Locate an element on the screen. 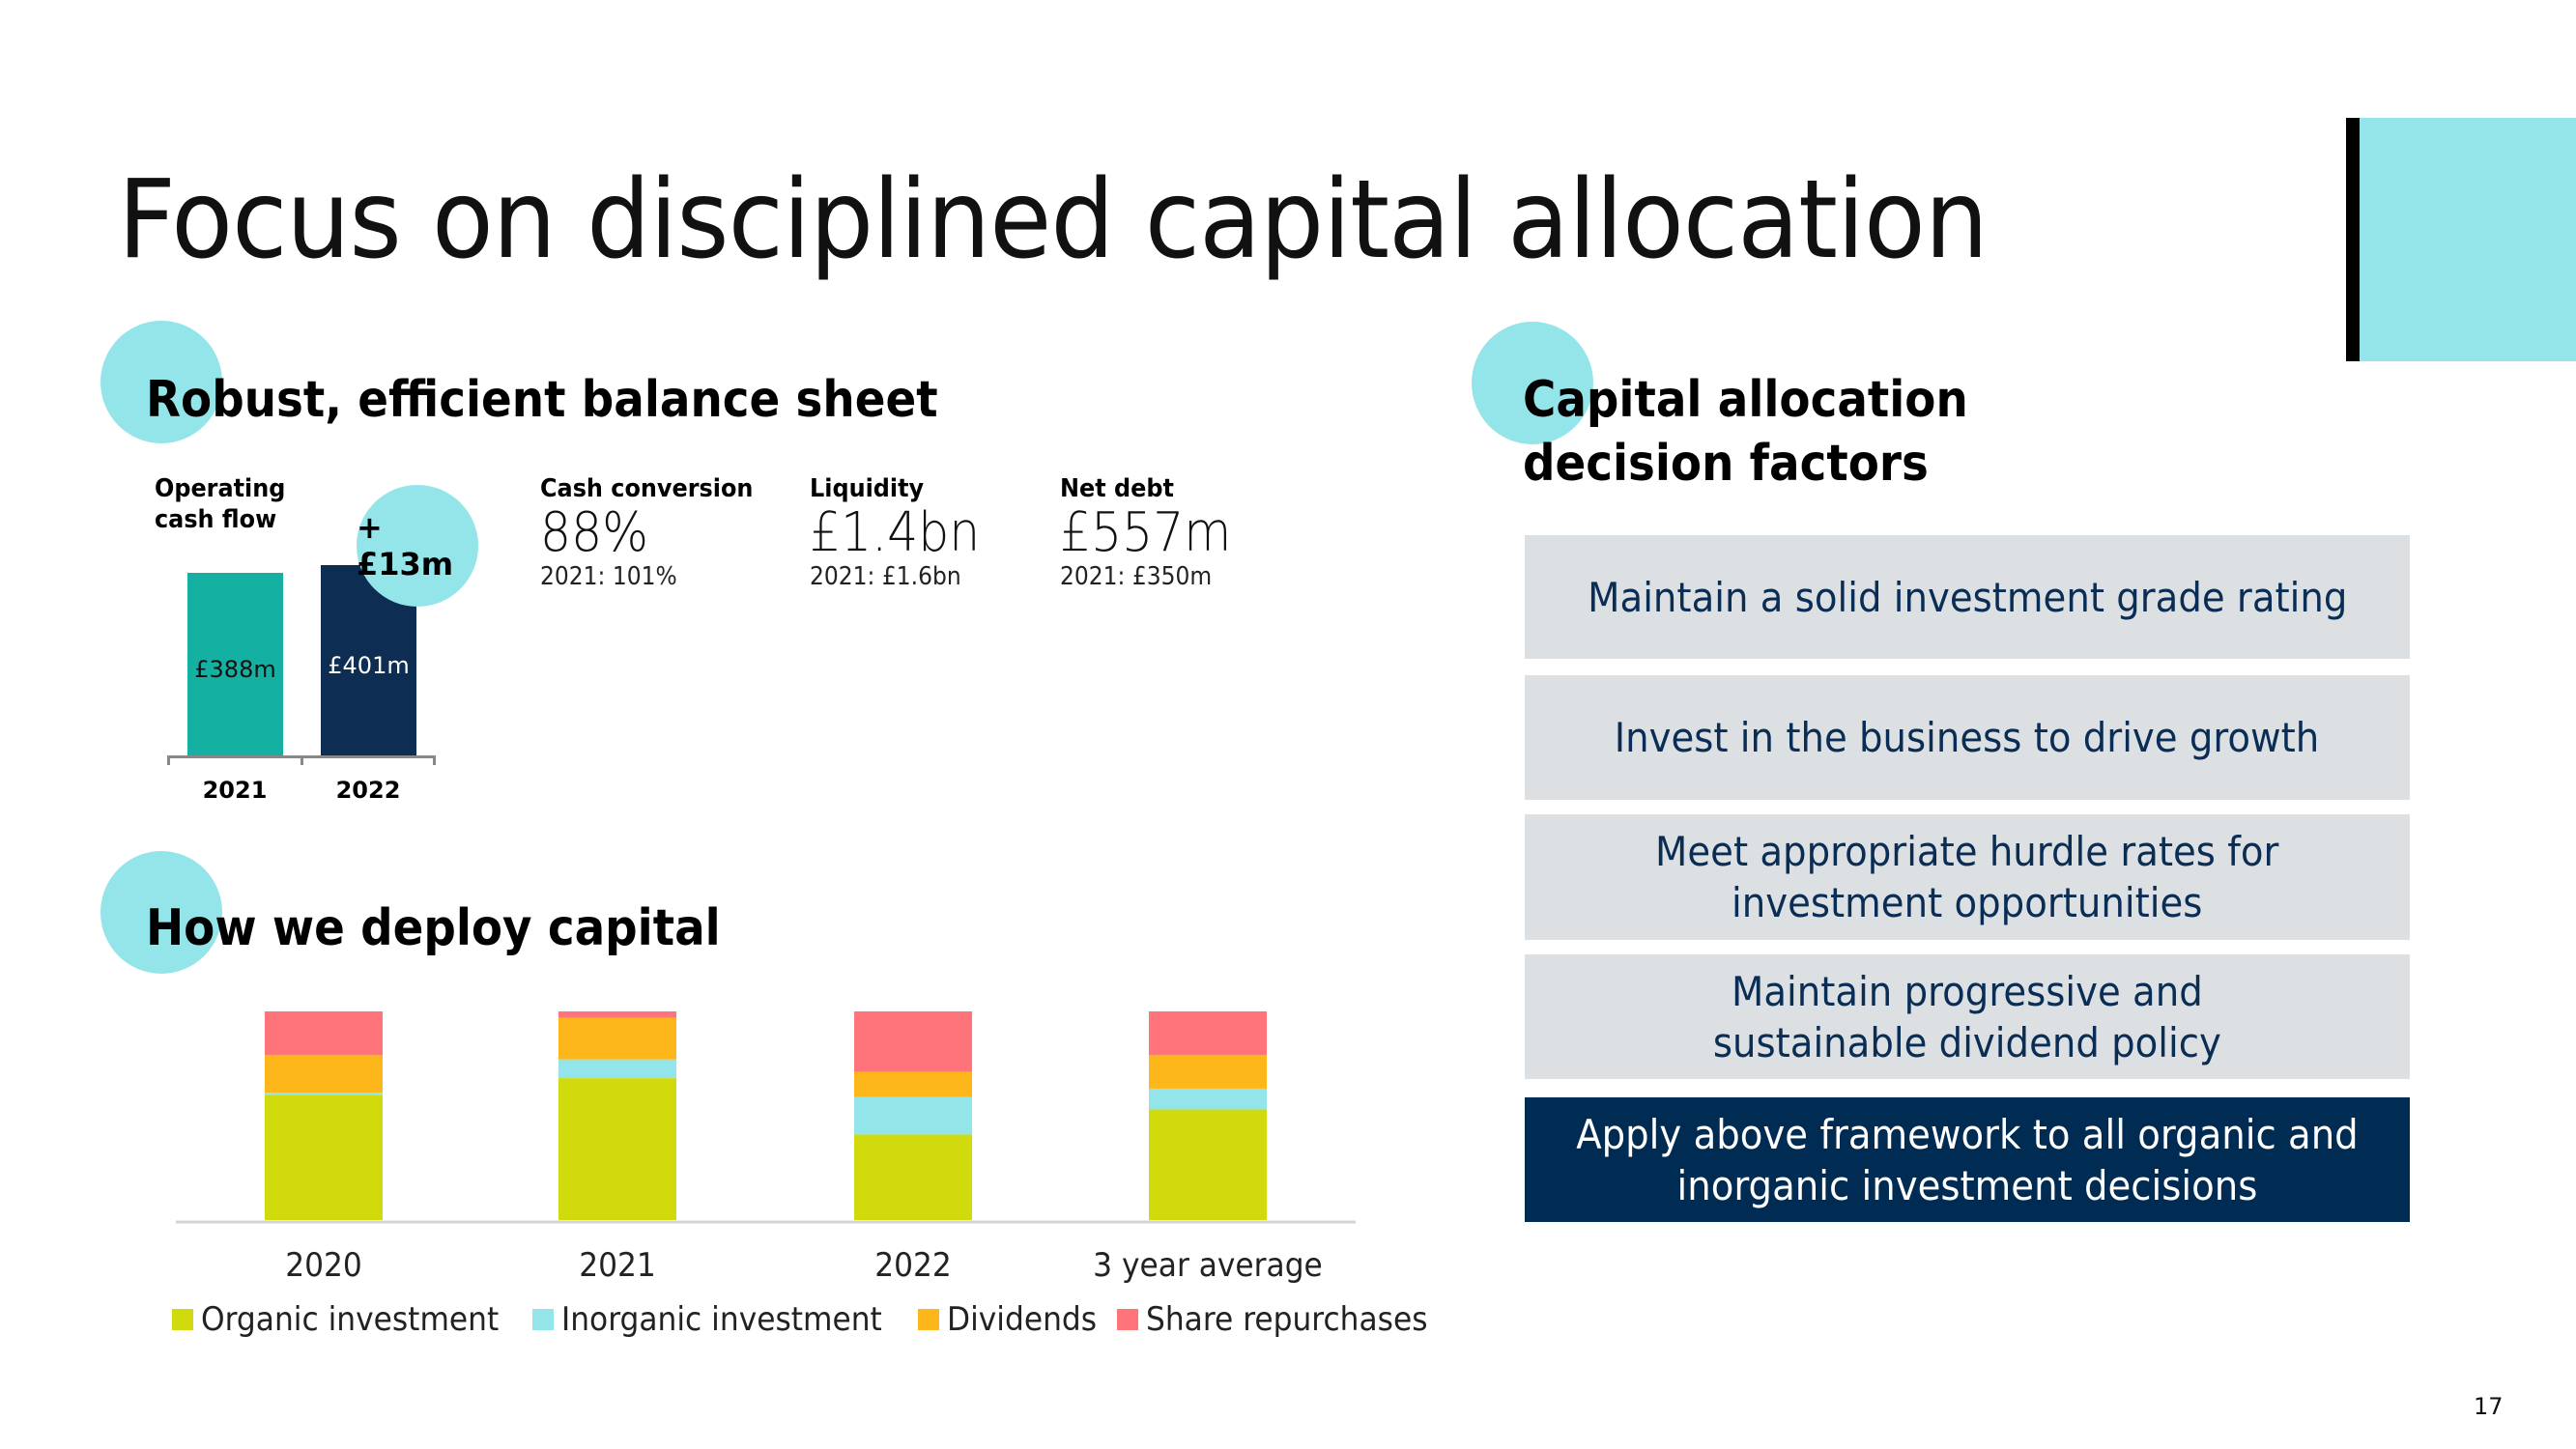  legend-label: Share repurchases is located at coordinates (1287, 1319).